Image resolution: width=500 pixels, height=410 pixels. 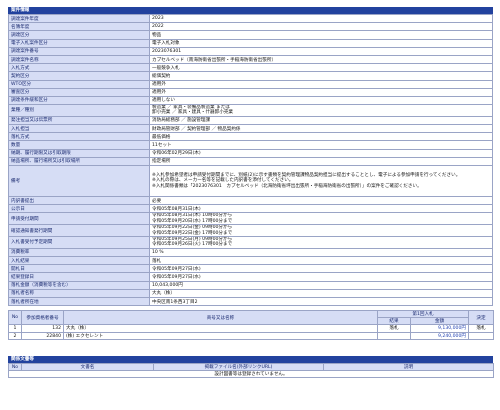 I want to click on info-row: 開札日 令和05年09月27日(水), so click(x=250, y=269).